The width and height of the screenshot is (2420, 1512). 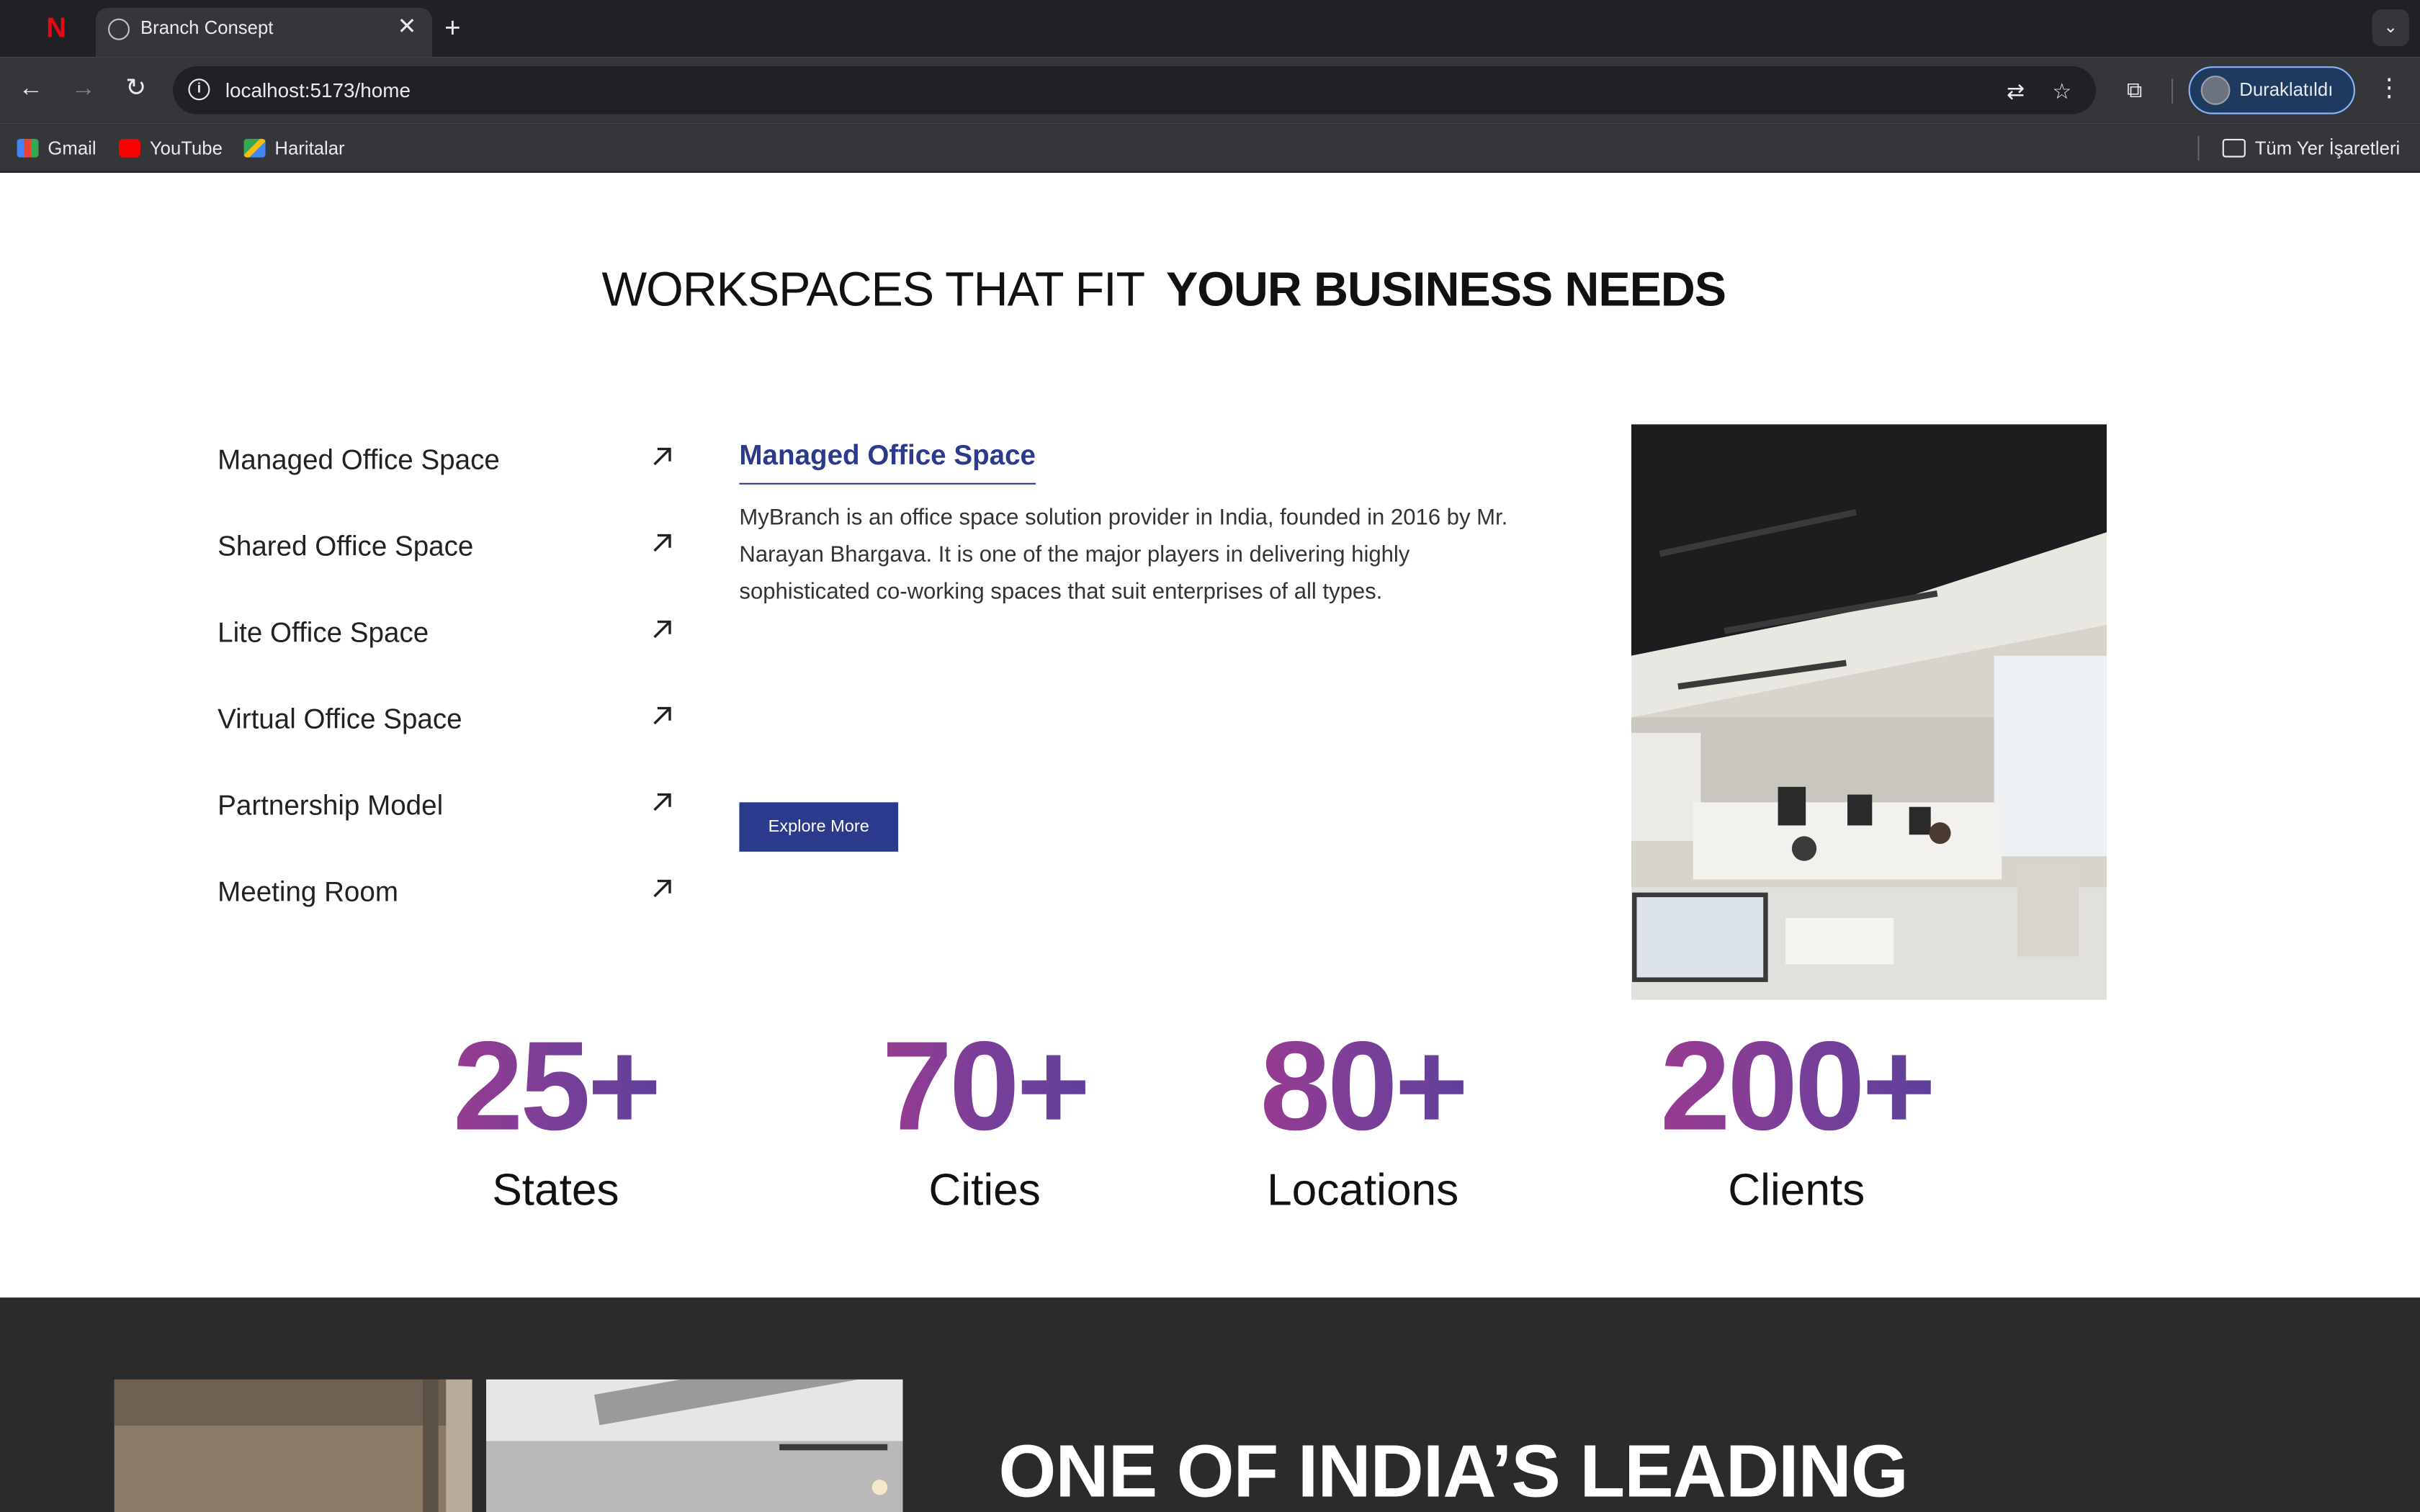 I want to click on bookmark-gmail: Gmail, so click(x=57, y=148).